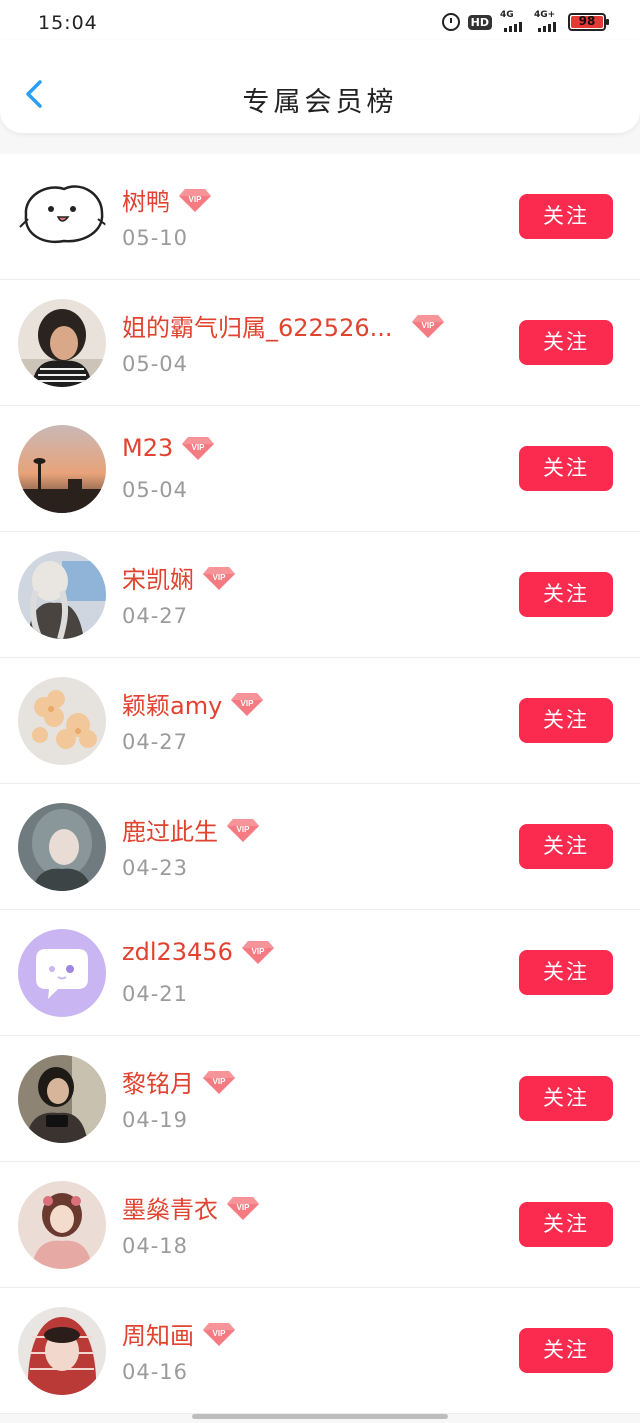 The height and width of the screenshot is (1423, 640). Describe the element at coordinates (62, 721) in the screenshot. I see `flower-avatar` at that location.